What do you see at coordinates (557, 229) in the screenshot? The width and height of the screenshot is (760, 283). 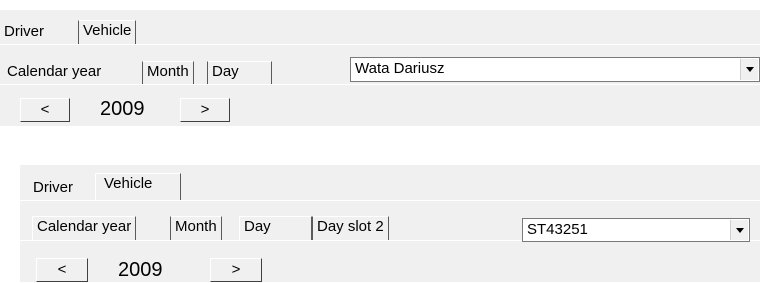 I see `vehicle-select-value: ST43251` at bounding box center [557, 229].